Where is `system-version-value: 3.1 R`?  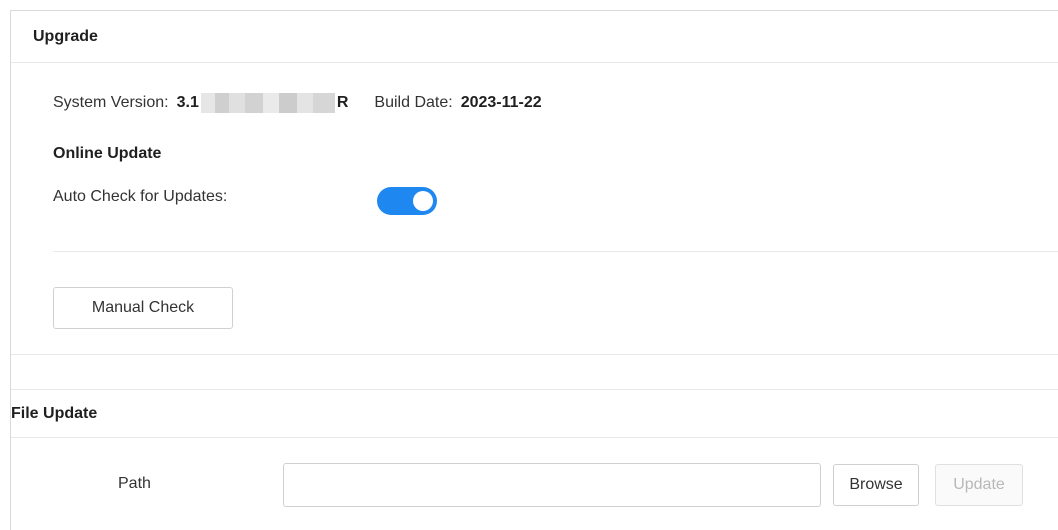
system-version-value: 3.1 R is located at coordinates (262, 103).